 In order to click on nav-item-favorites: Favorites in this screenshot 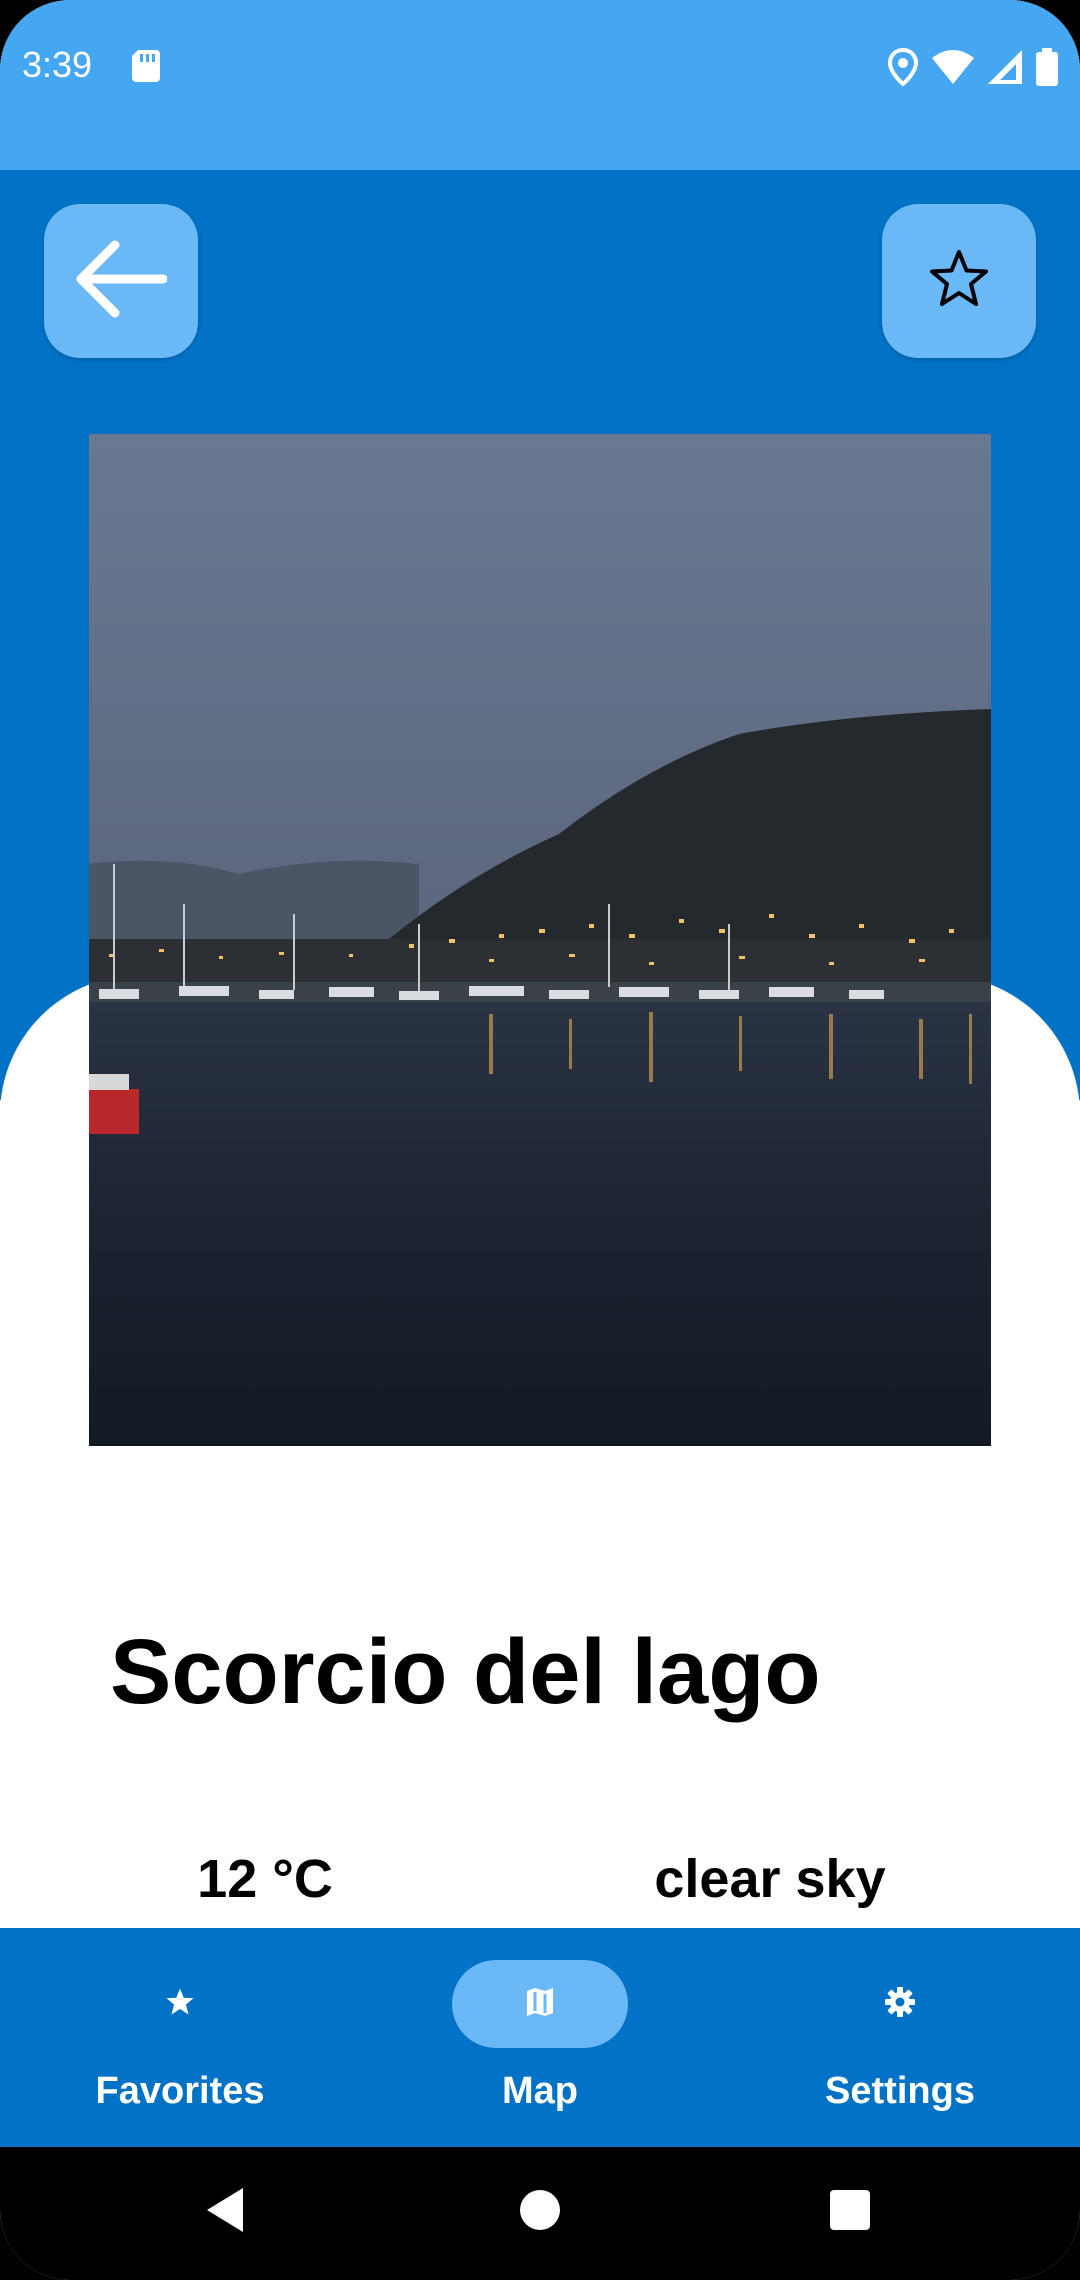, I will do `click(180, 2037)`.